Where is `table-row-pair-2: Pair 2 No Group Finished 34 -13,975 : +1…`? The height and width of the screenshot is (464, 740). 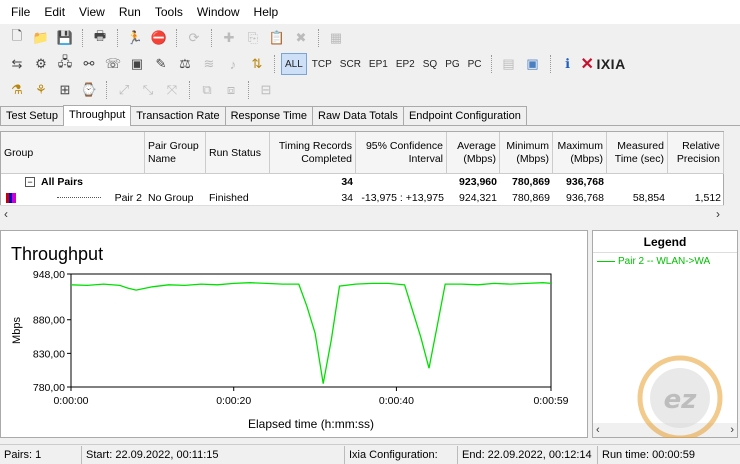 table-row-pair-2: Pair 2 No Group Finished 34 -13,975 : +1… is located at coordinates (362, 198).